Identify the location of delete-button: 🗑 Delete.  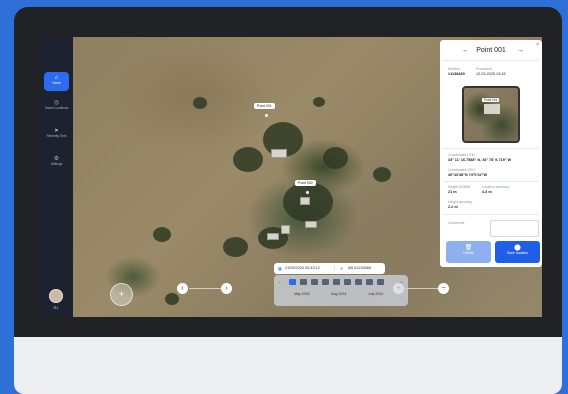
(468, 252).